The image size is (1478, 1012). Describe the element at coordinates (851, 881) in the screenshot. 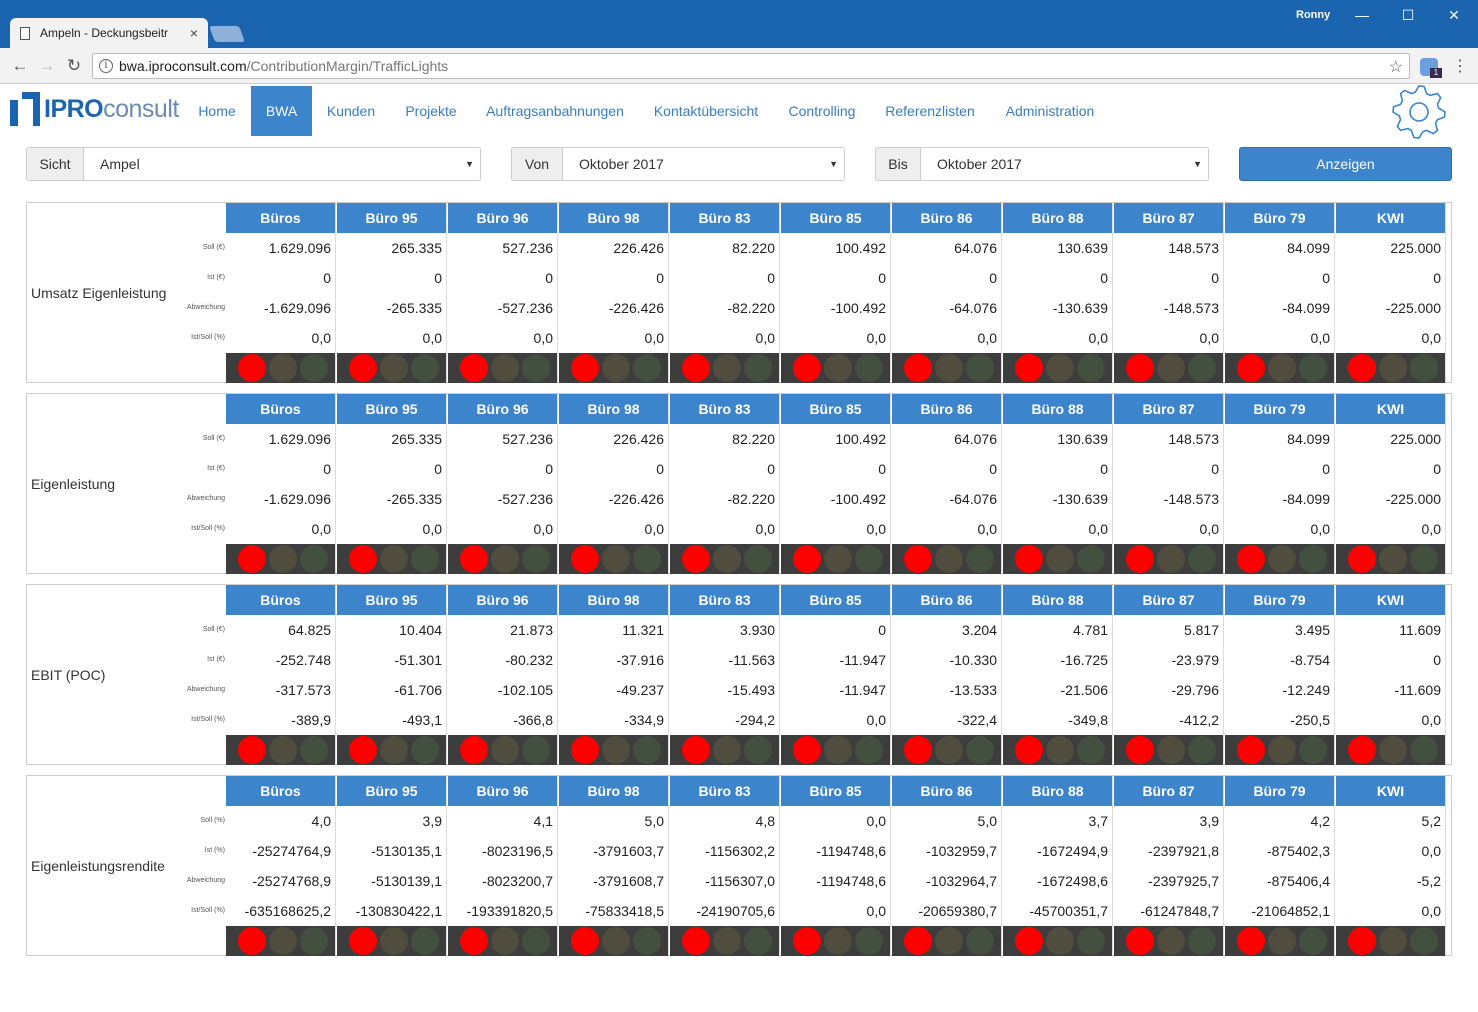

I see `value-cell: -1194748,6` at that location.